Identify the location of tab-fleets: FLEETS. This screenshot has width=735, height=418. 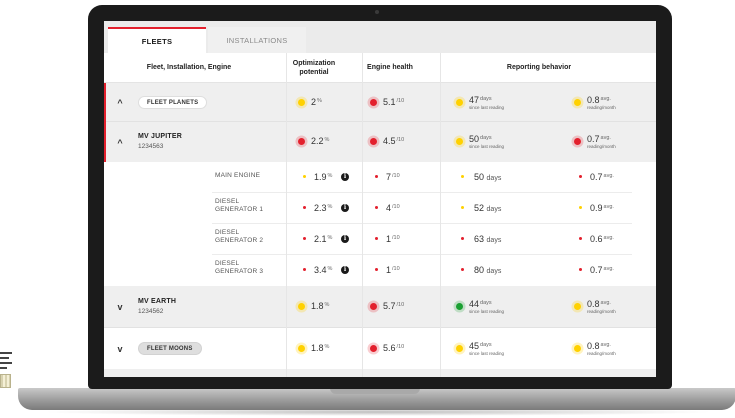
(157, 40).